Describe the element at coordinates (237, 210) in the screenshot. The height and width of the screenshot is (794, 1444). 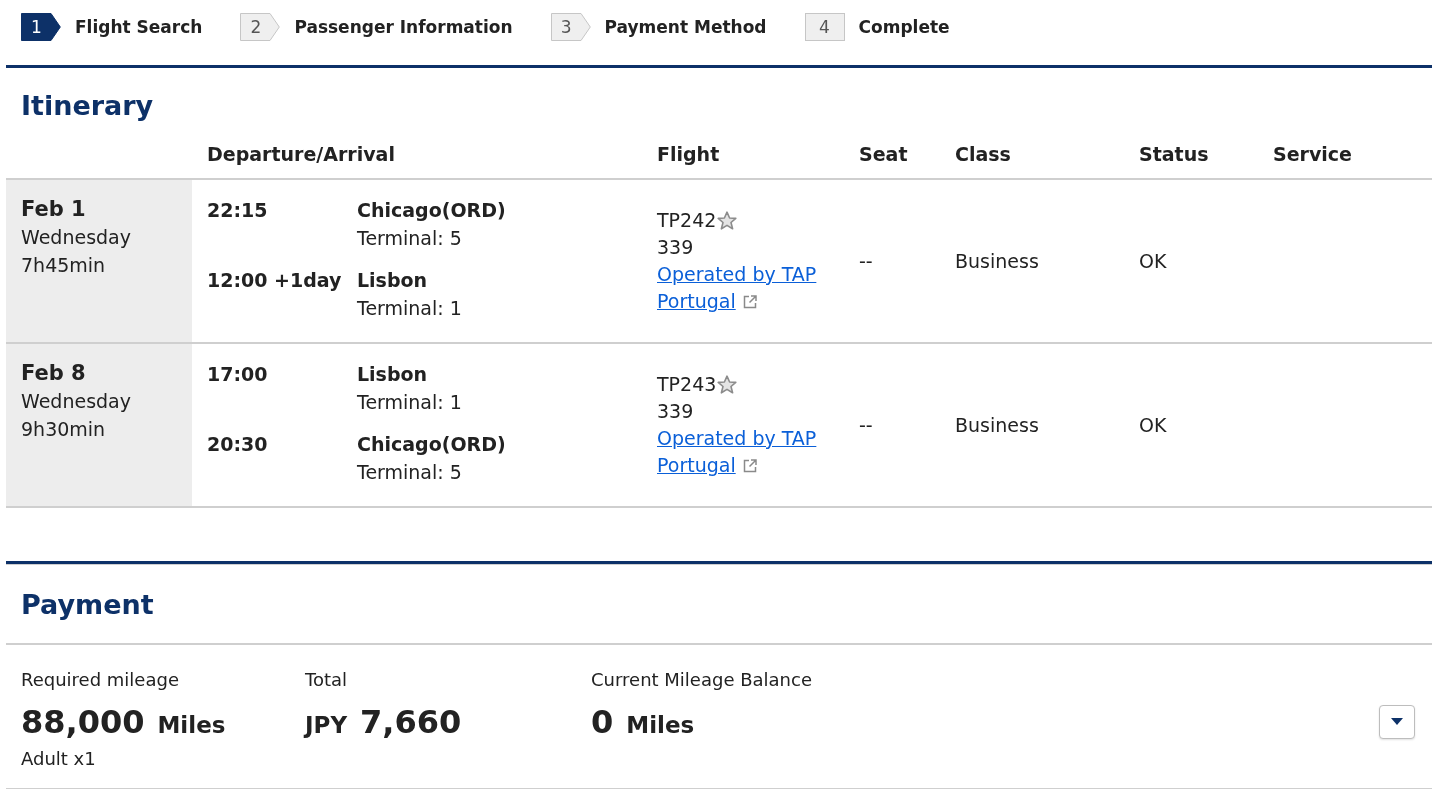
I see `time-text: 22:15` at that location.